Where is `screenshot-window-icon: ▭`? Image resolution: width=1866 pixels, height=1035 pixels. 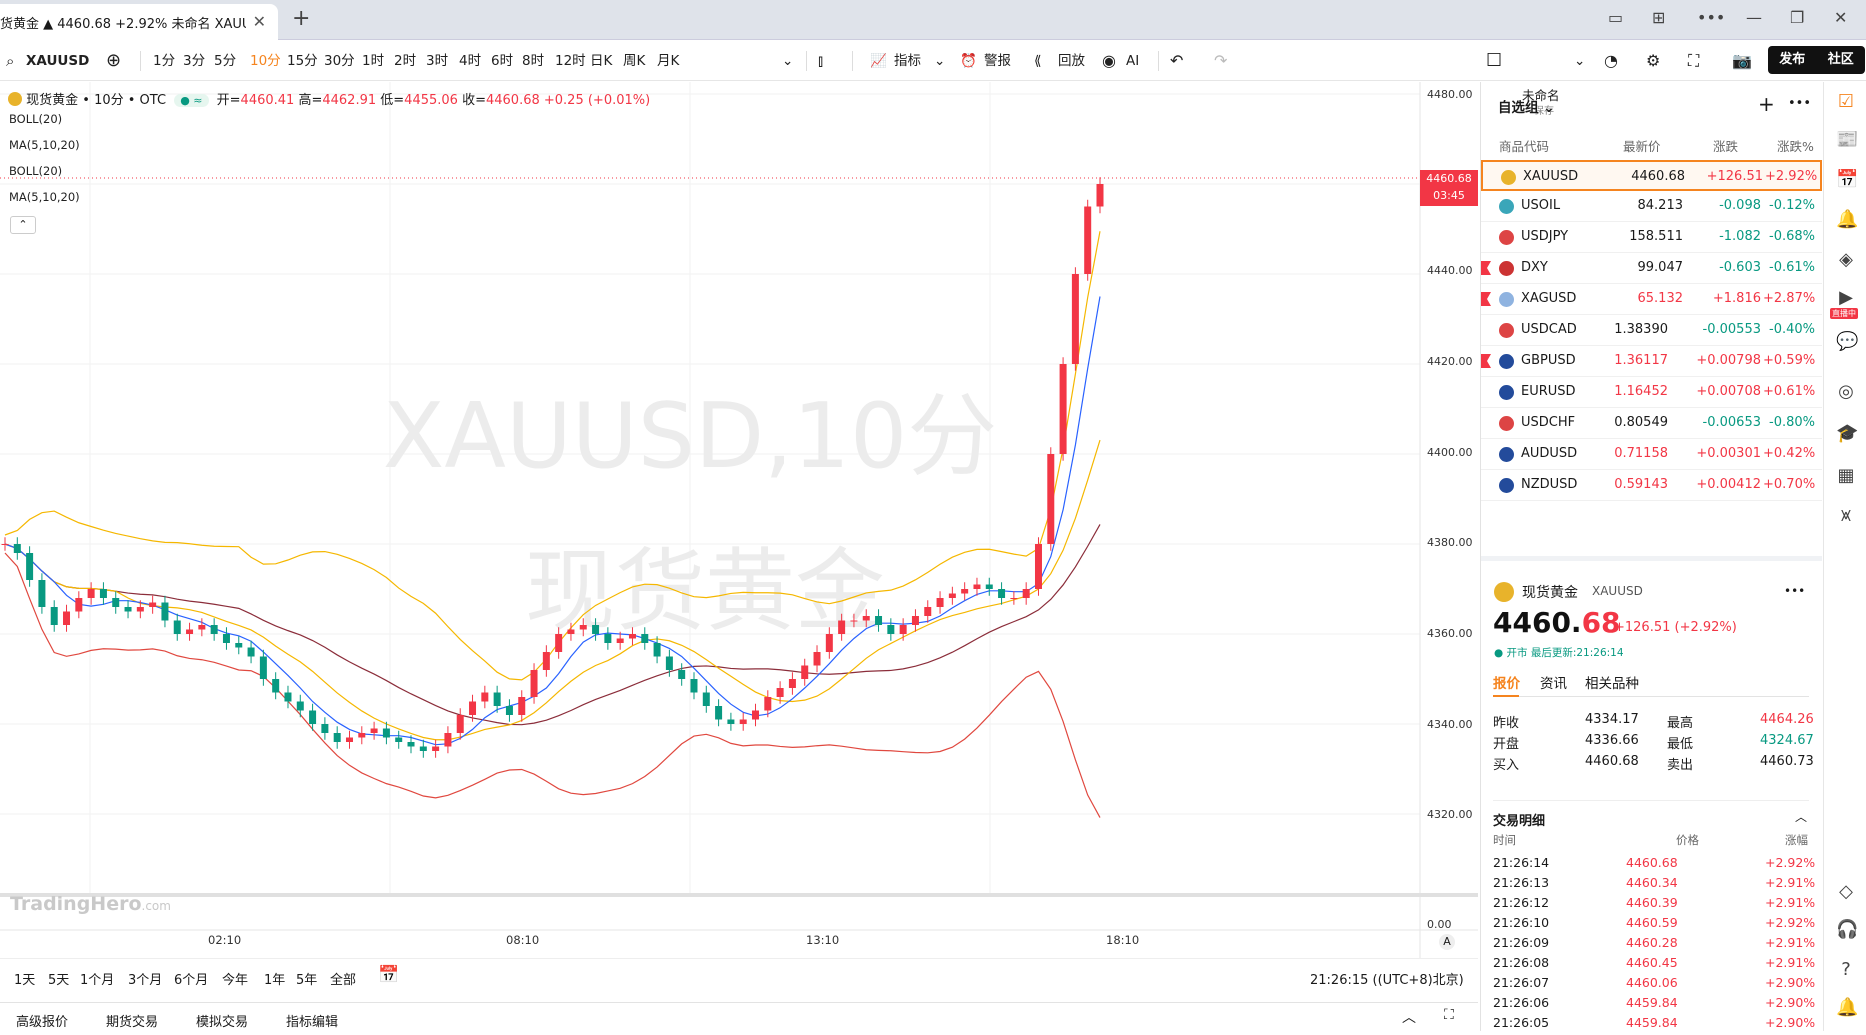
screenshot-window-icon: ▭ is located at coordinates (1615, 17).